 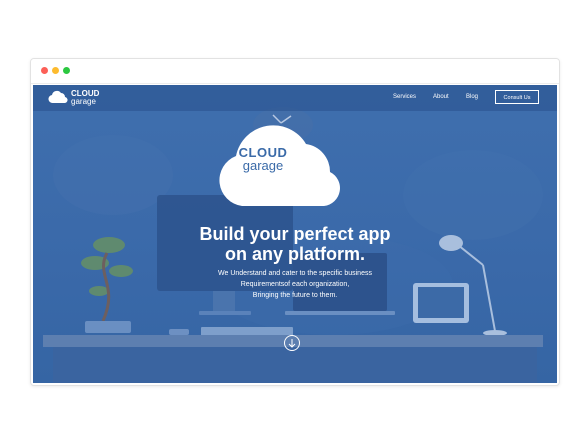 I want to click on nav-link-services: Services, so click(x=404, y=97).